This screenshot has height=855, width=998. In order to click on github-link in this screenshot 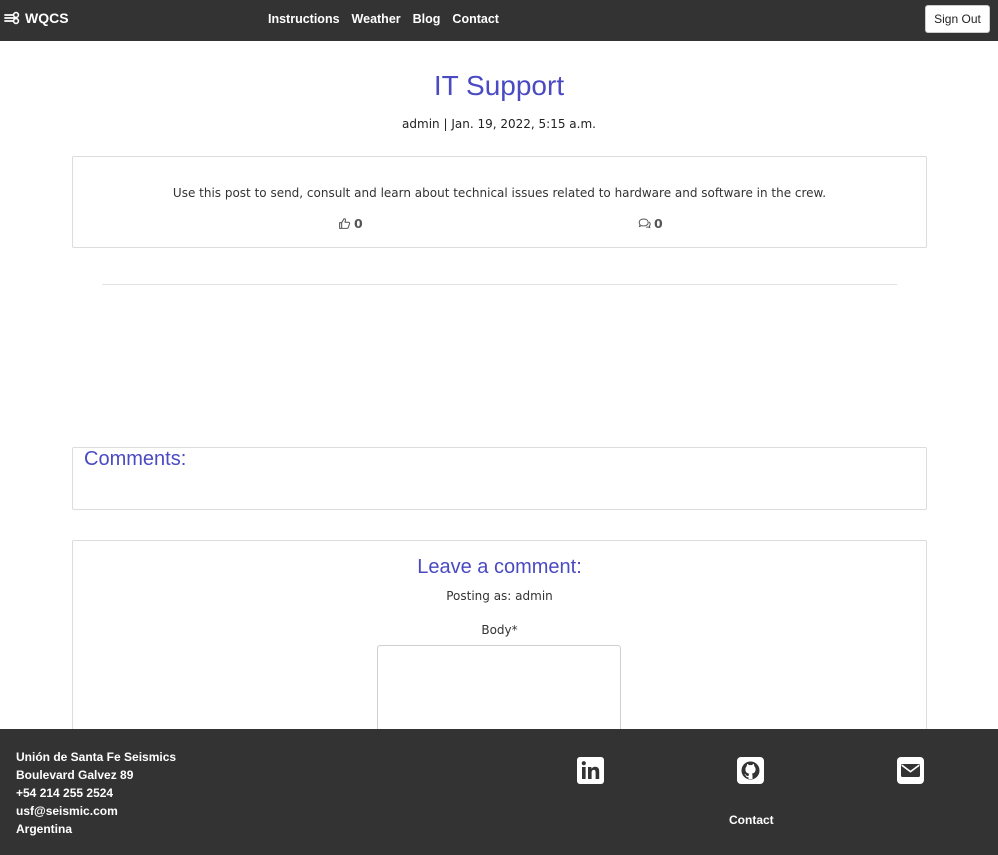, I will do `click(750, 770)`.